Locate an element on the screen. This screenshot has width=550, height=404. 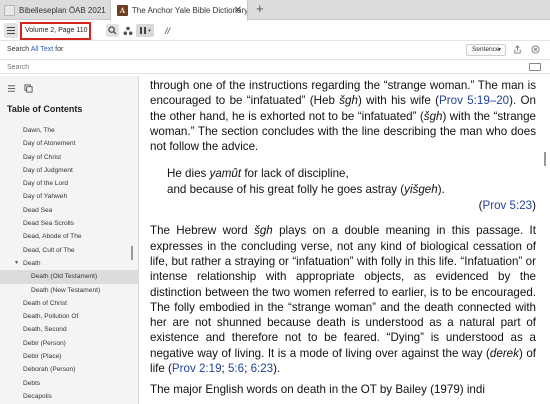
toc-item: Debir (Place) is located at coordinates (69, 356).